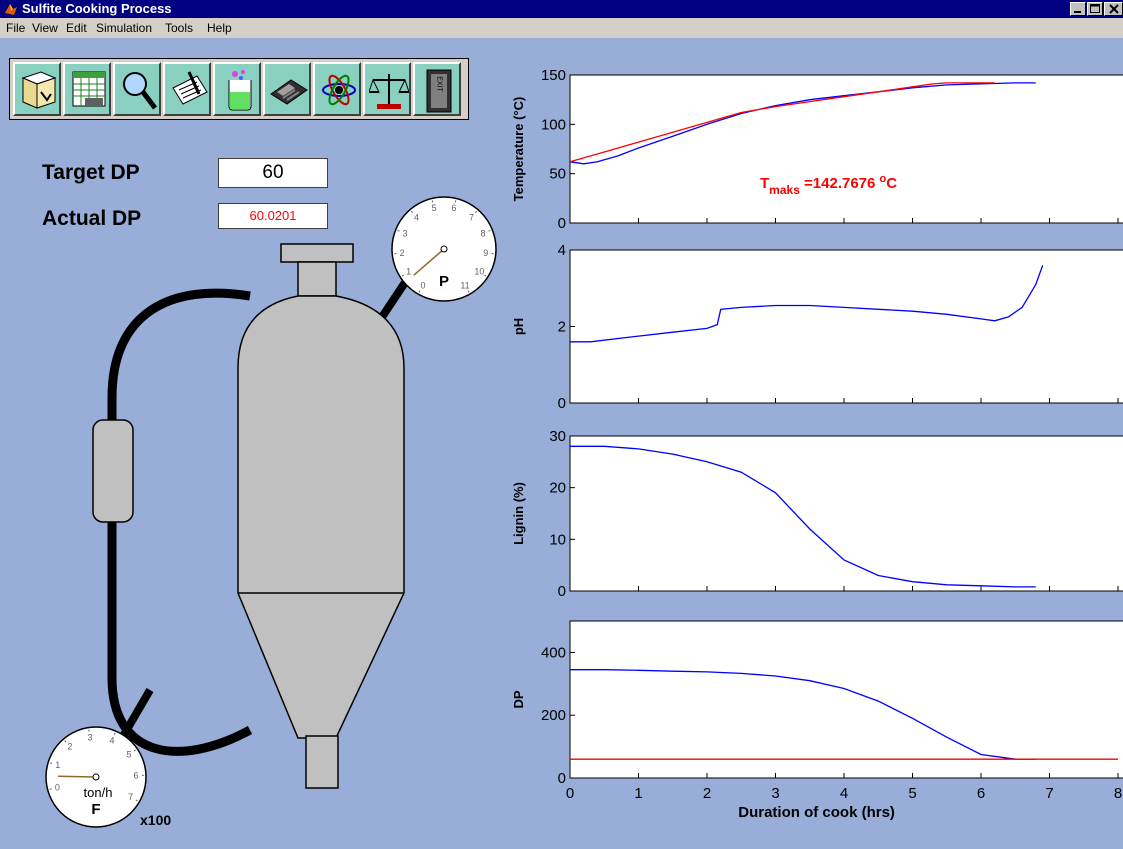 This screenshot has height=849, width=1123. What do you see at coordinates (45, 28) in the screenshot?
I see `menu-view: View` at bounding box center [45, 28].